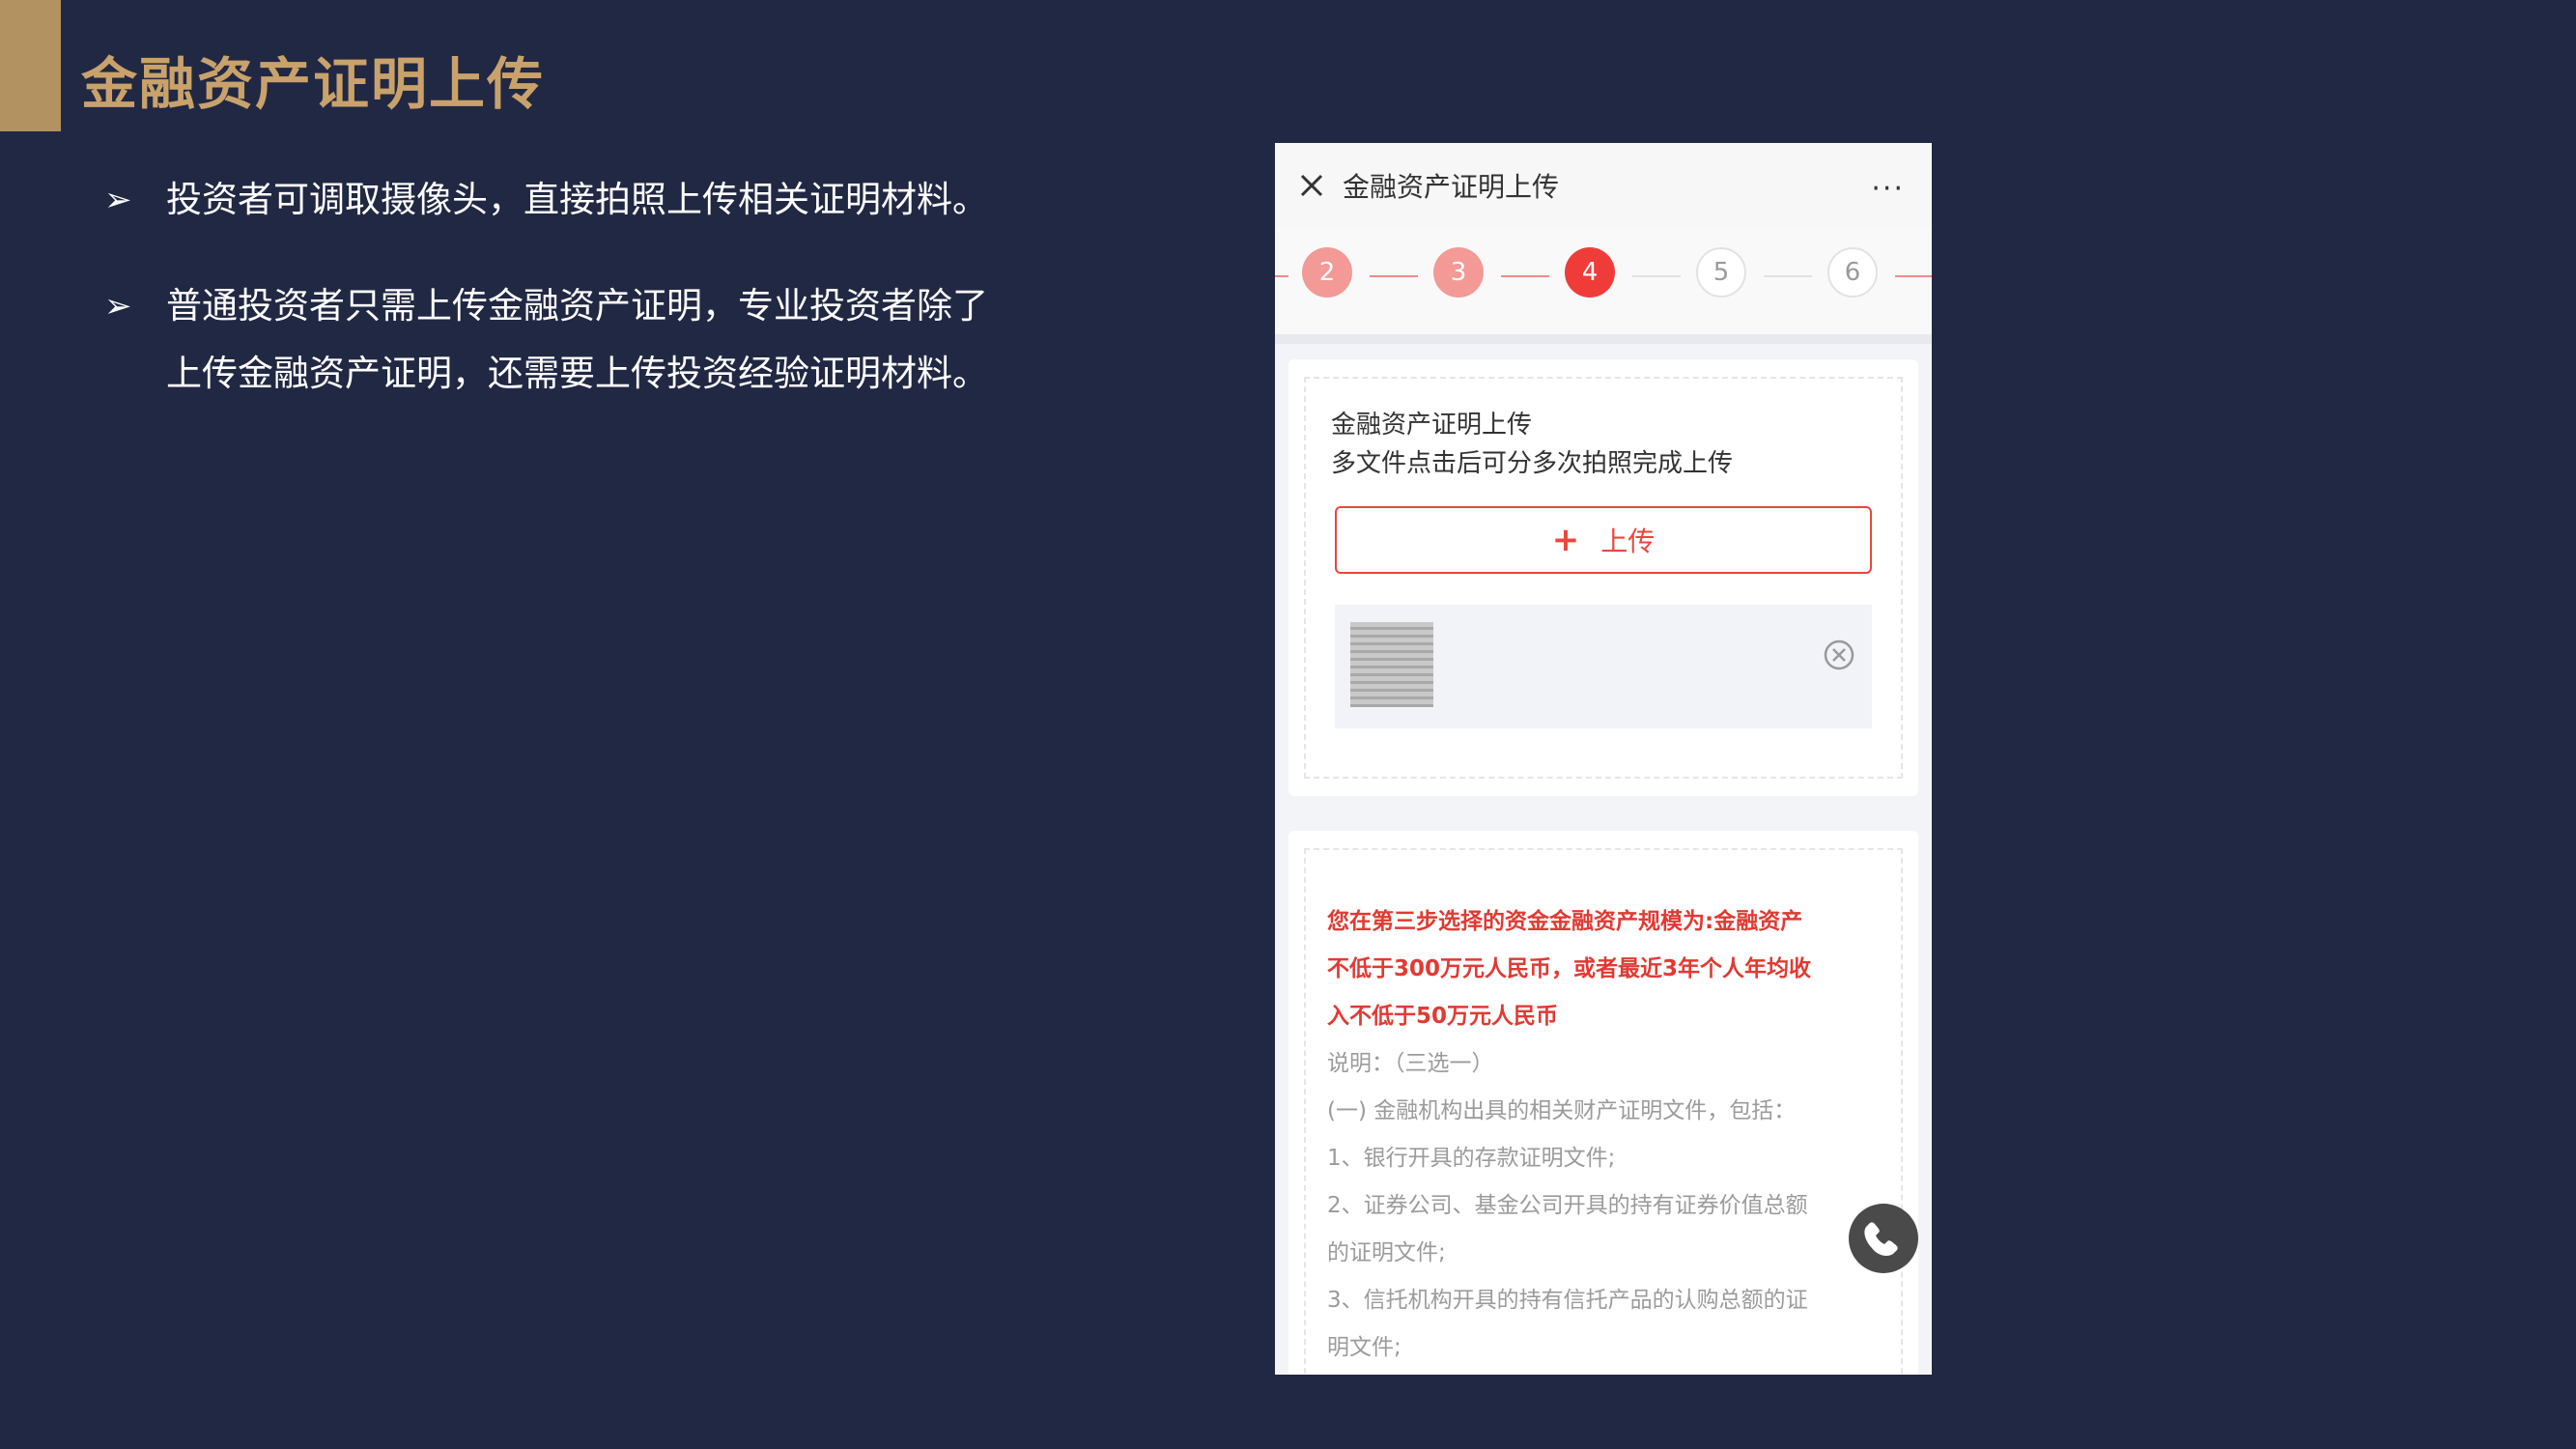 The image size is (2576, 1449). I want to click on upload-button: + 上传, so click(1603, 540).